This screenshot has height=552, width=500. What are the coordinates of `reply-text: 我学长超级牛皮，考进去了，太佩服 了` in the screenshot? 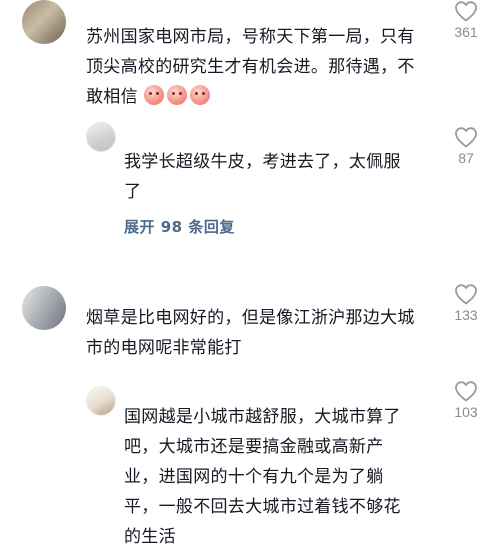 It's located at (274, 177).